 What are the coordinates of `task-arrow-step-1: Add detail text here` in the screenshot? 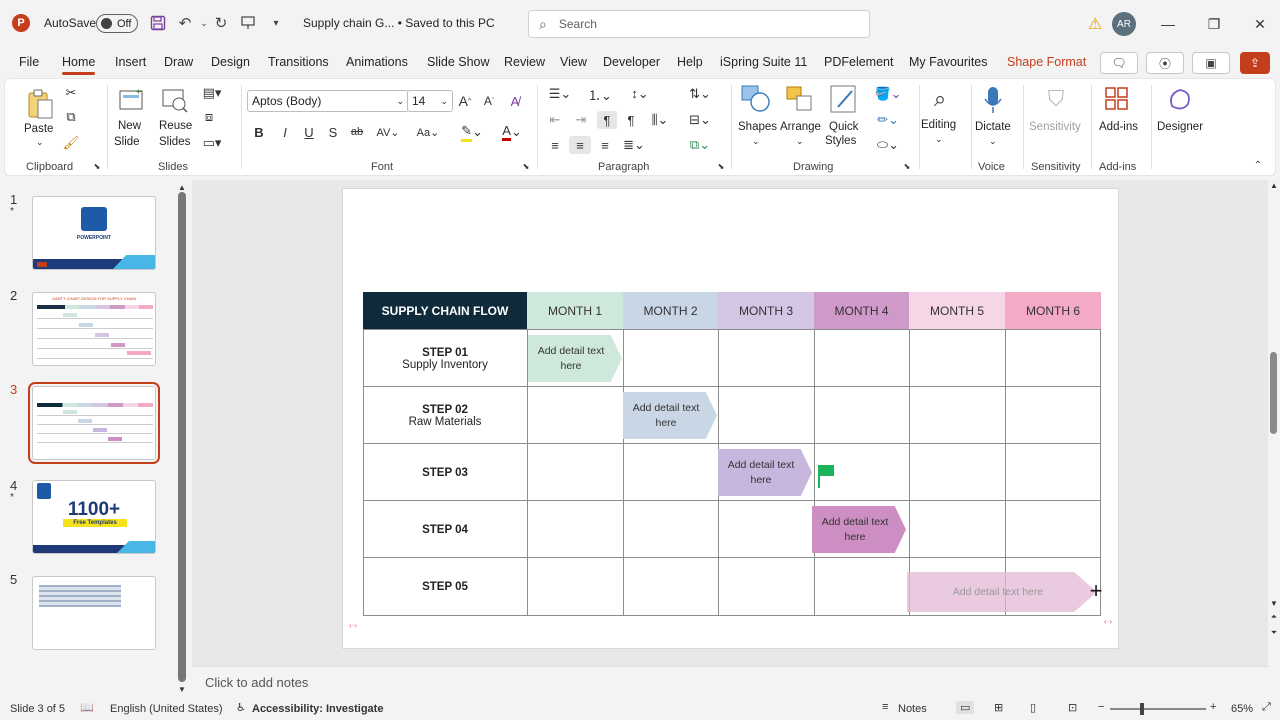 It's located at (575, 358).